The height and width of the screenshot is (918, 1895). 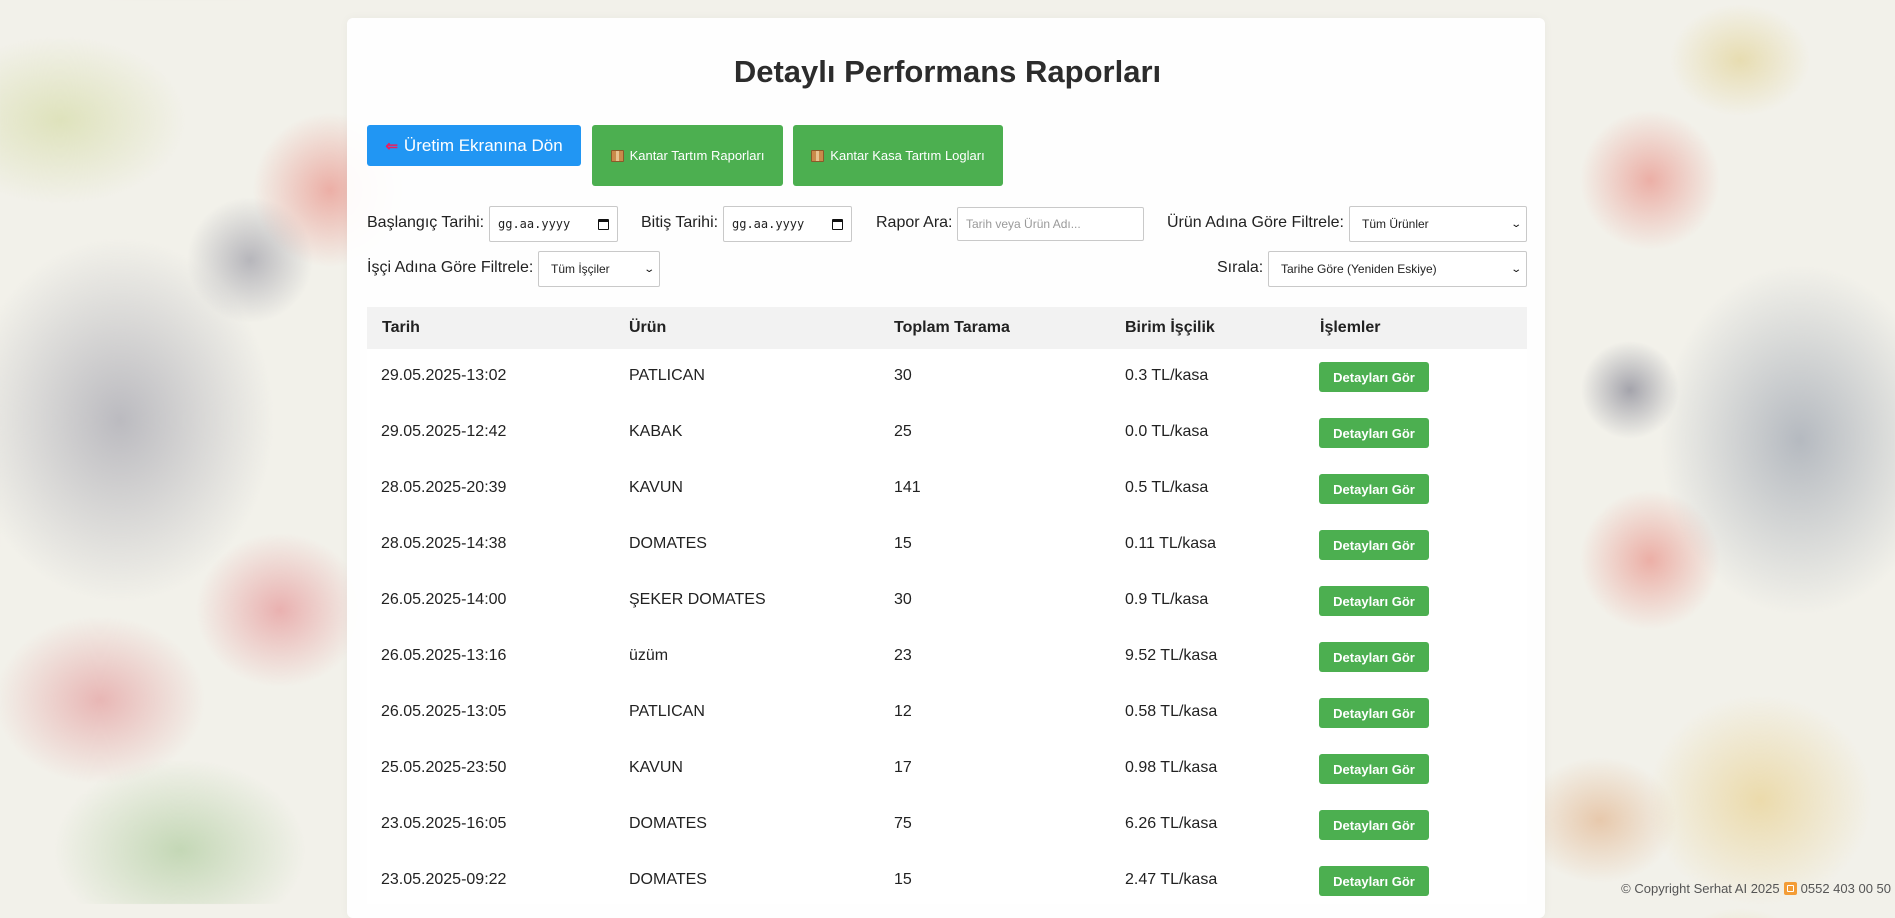 I want to click on cell-date: 28.05.2025-14:38, so click(x=444, y=543).